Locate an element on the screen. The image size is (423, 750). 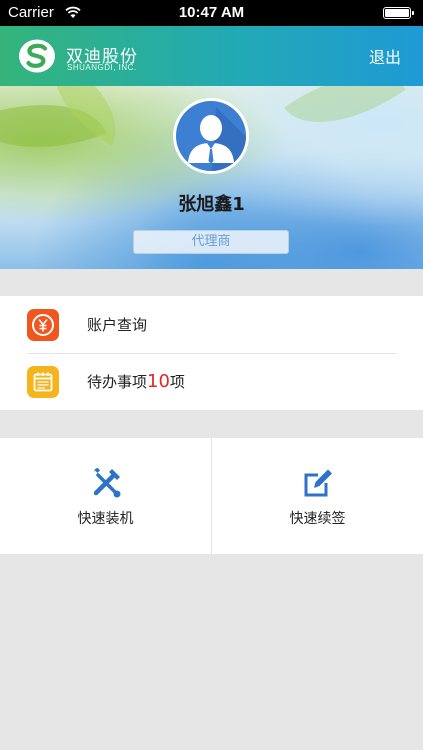
battery-icon is located at coordinates (398, 13).